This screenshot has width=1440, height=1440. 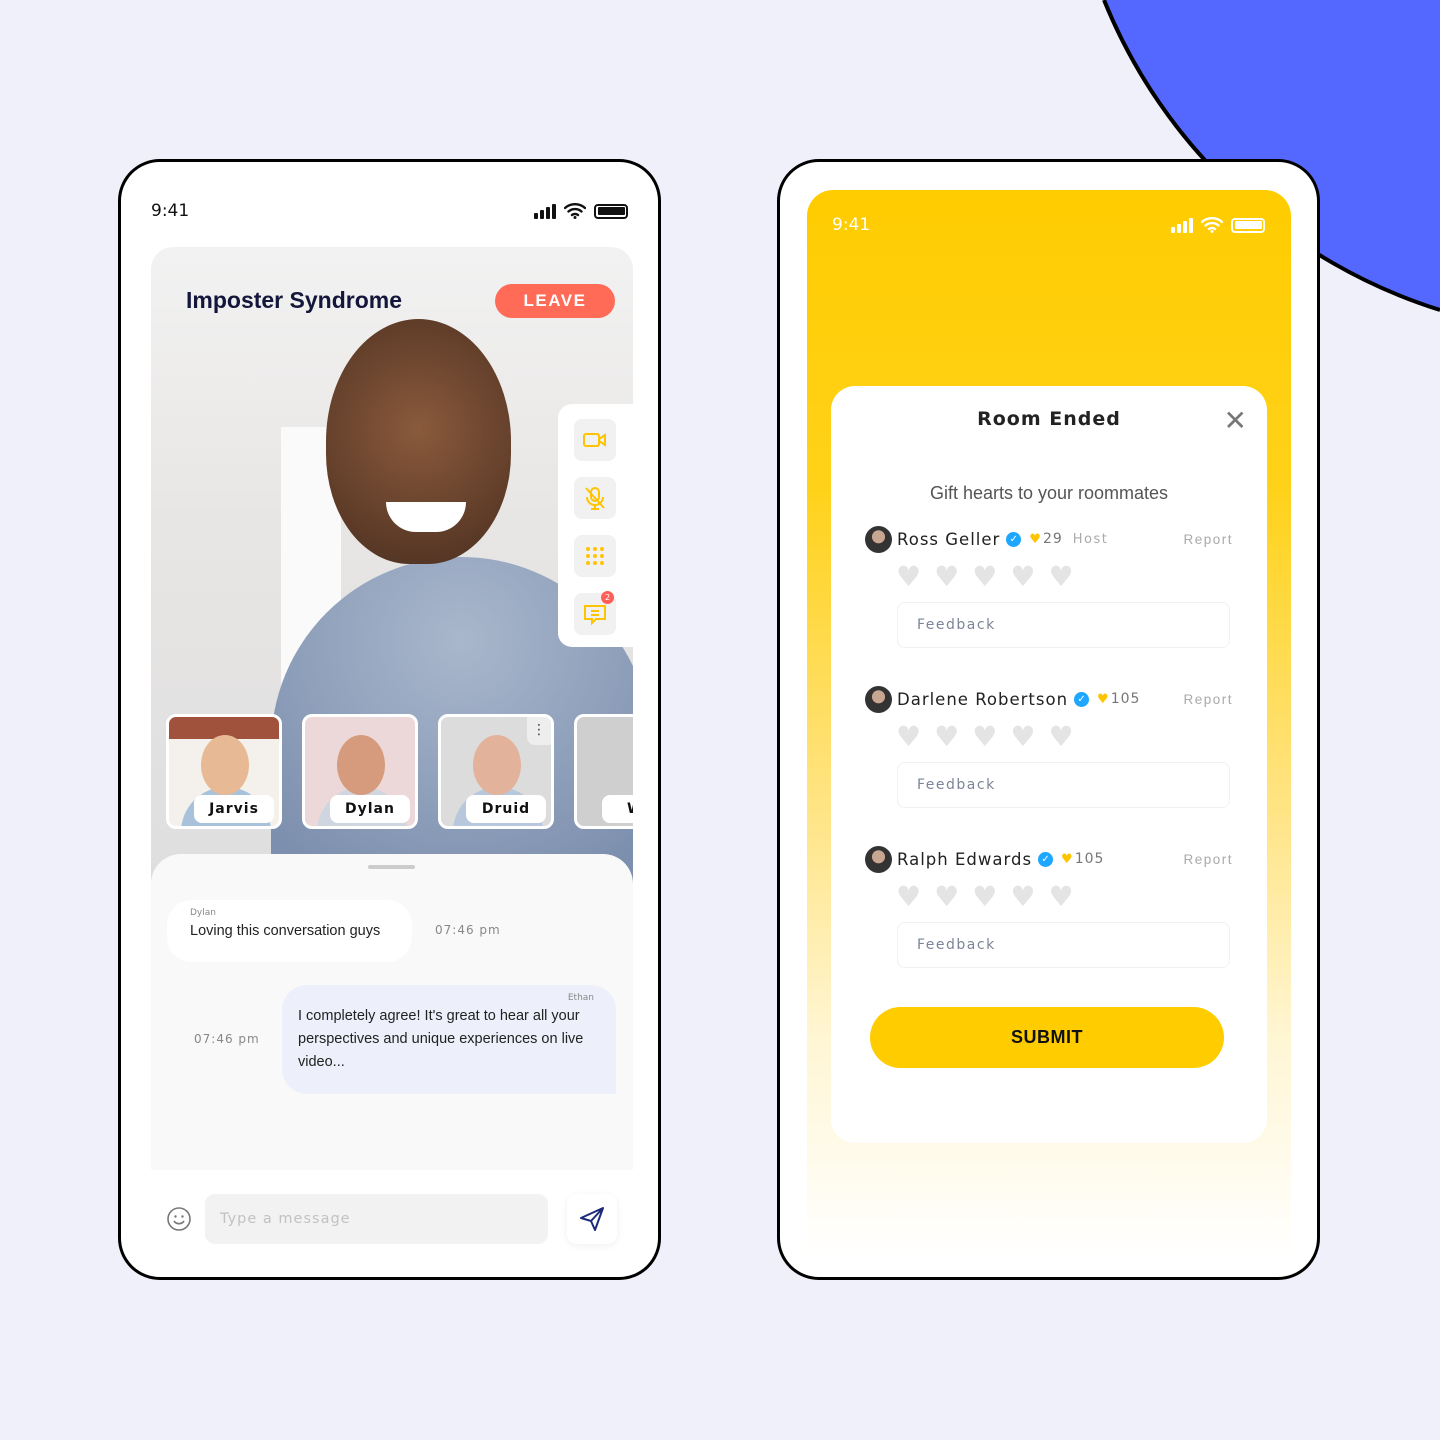 What do you see at coordinates (294, 300) in the screenshot?
I see `room-title: Imposter Syndrome` at bounding box center [294, 300].